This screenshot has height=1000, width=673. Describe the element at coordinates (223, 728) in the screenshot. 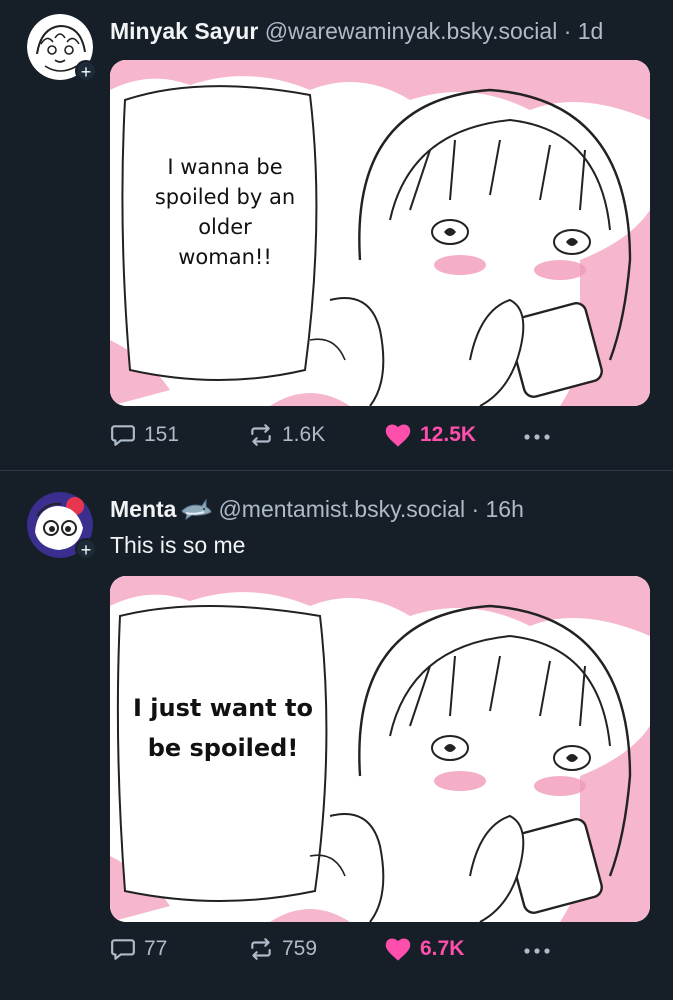

I see `image-caption: I just want to be spoiled!` at that location.